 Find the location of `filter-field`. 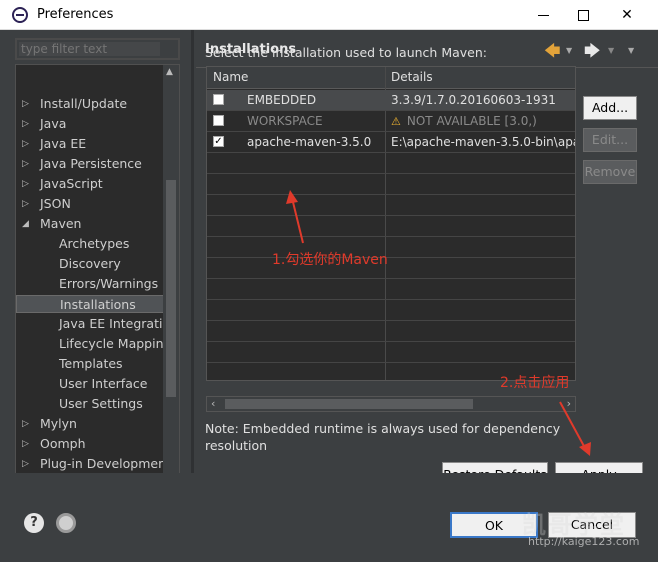

filter-field is located at coordinates (97, 49).